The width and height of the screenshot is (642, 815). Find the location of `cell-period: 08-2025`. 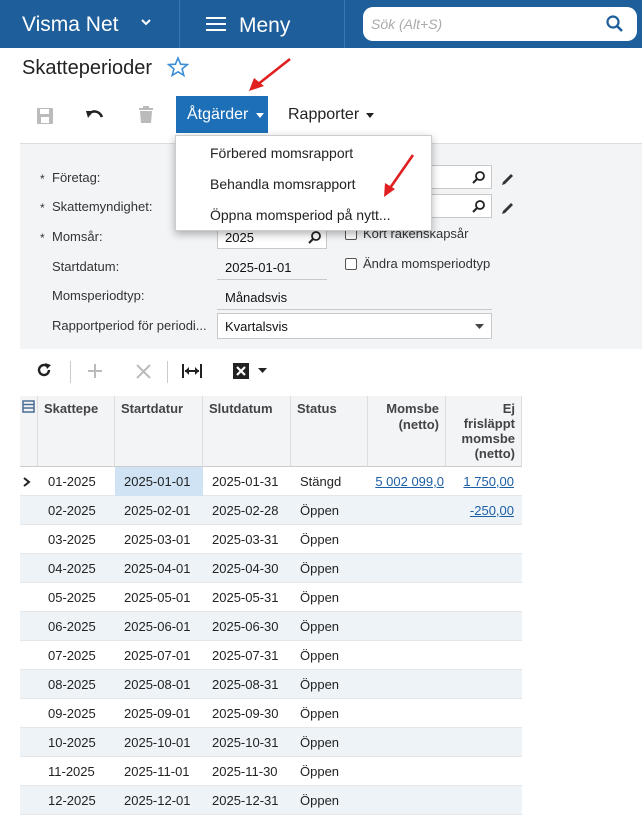

cell-period: 08-2025 is located at coordinates (76, 684).